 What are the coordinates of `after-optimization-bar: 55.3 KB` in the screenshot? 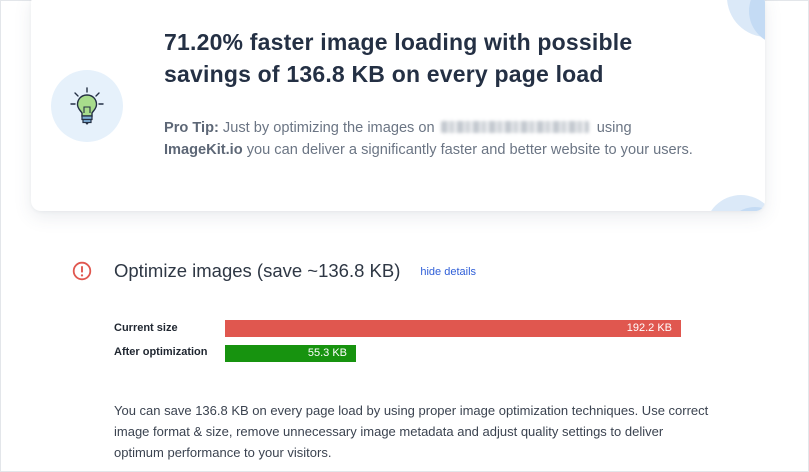 It's located at (290, 353).